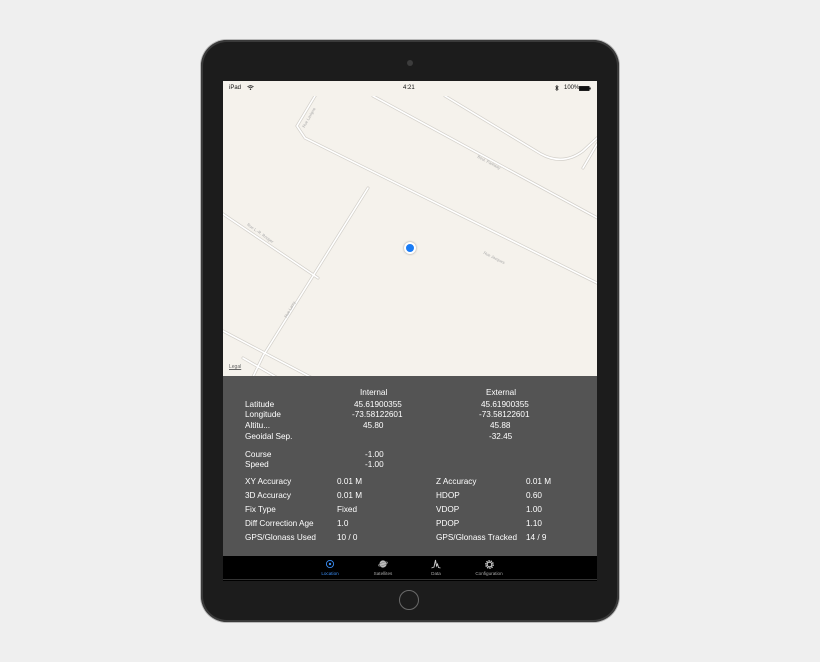 The width and height of the screenshot is (820, 662). I want to click on pdop-label: PDOP, so click(448, 523).